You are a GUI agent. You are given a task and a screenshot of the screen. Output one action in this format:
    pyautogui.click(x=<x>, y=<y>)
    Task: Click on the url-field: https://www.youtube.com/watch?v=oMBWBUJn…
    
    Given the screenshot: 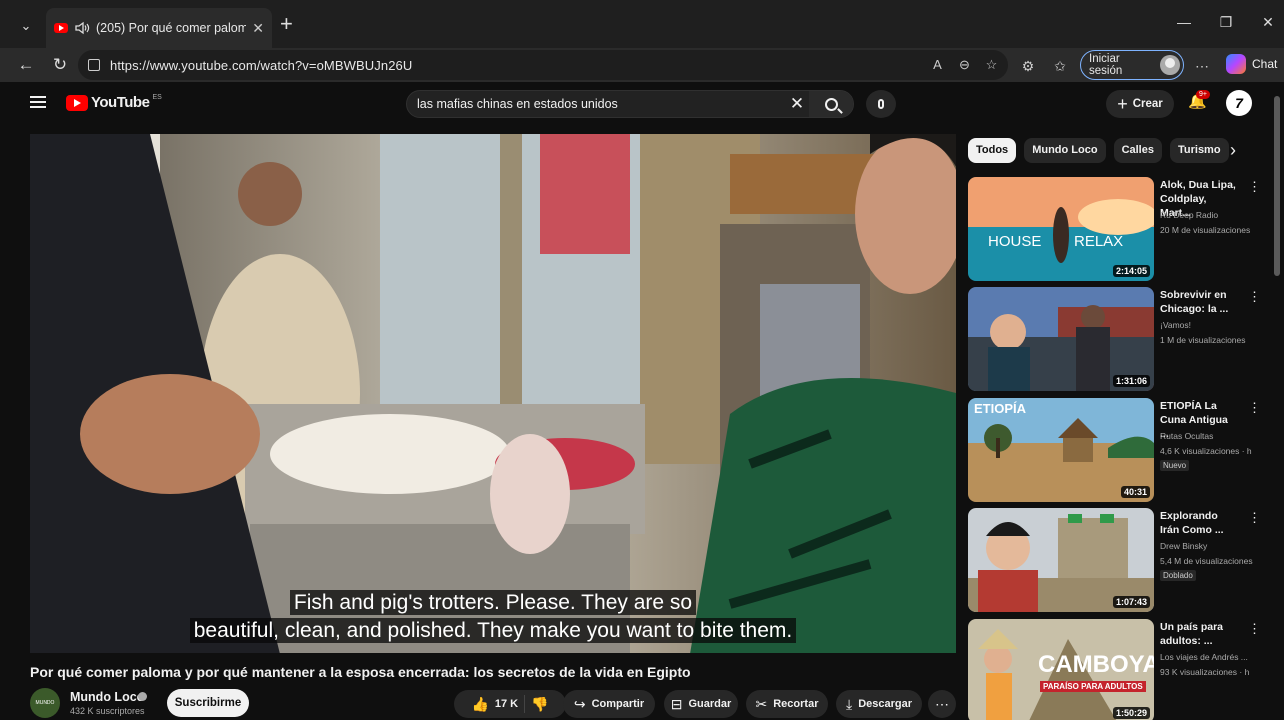 What is the action you would take?
    pyautogui.click(x=543, y=65)
    